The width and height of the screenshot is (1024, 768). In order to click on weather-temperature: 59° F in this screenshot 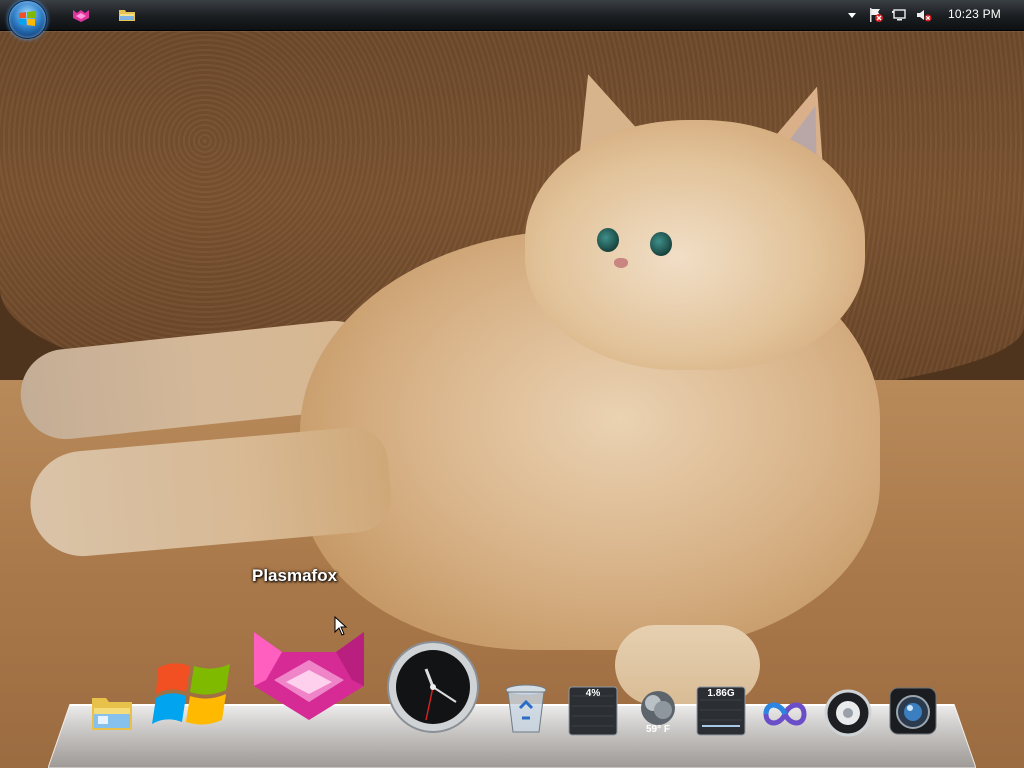, I will do `click(657, 729)`.